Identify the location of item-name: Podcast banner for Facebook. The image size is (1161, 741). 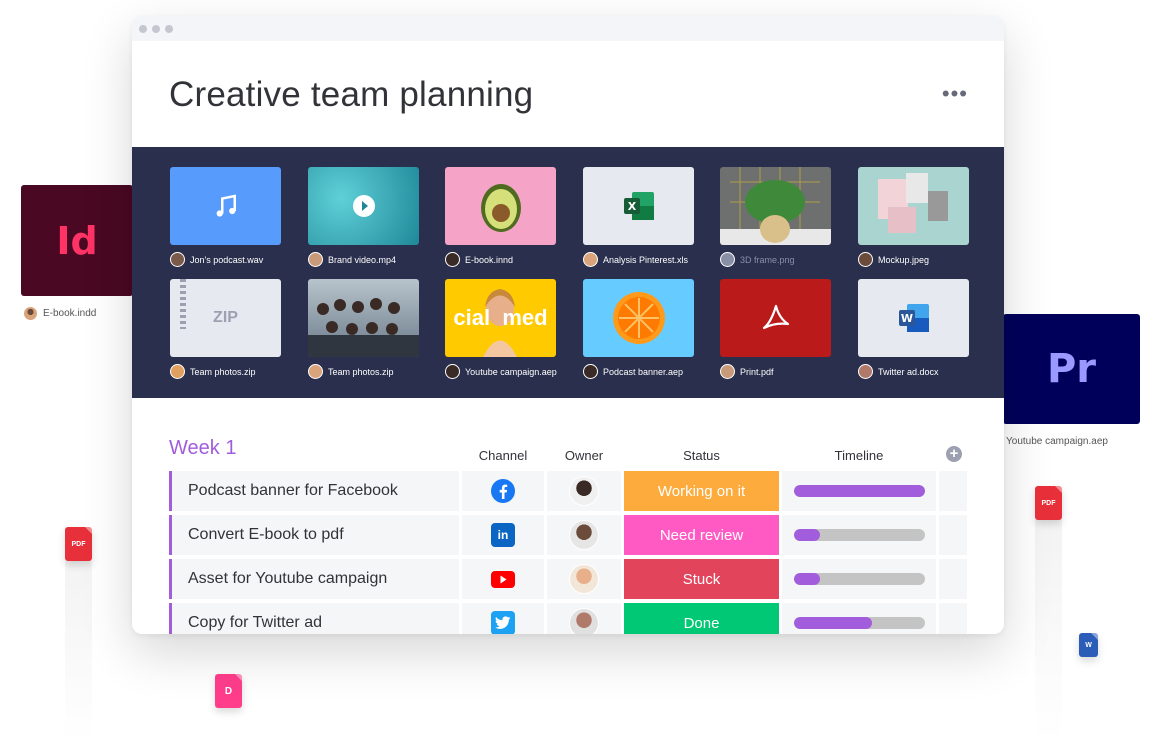
(314, 491).